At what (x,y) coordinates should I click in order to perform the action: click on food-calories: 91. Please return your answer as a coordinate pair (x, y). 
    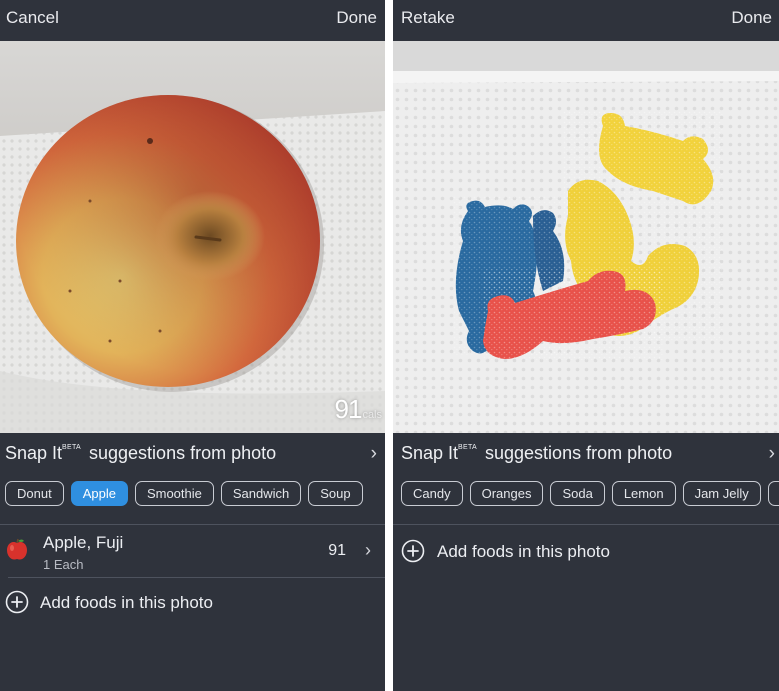
    Looking at the image, I should click on (337, 550).